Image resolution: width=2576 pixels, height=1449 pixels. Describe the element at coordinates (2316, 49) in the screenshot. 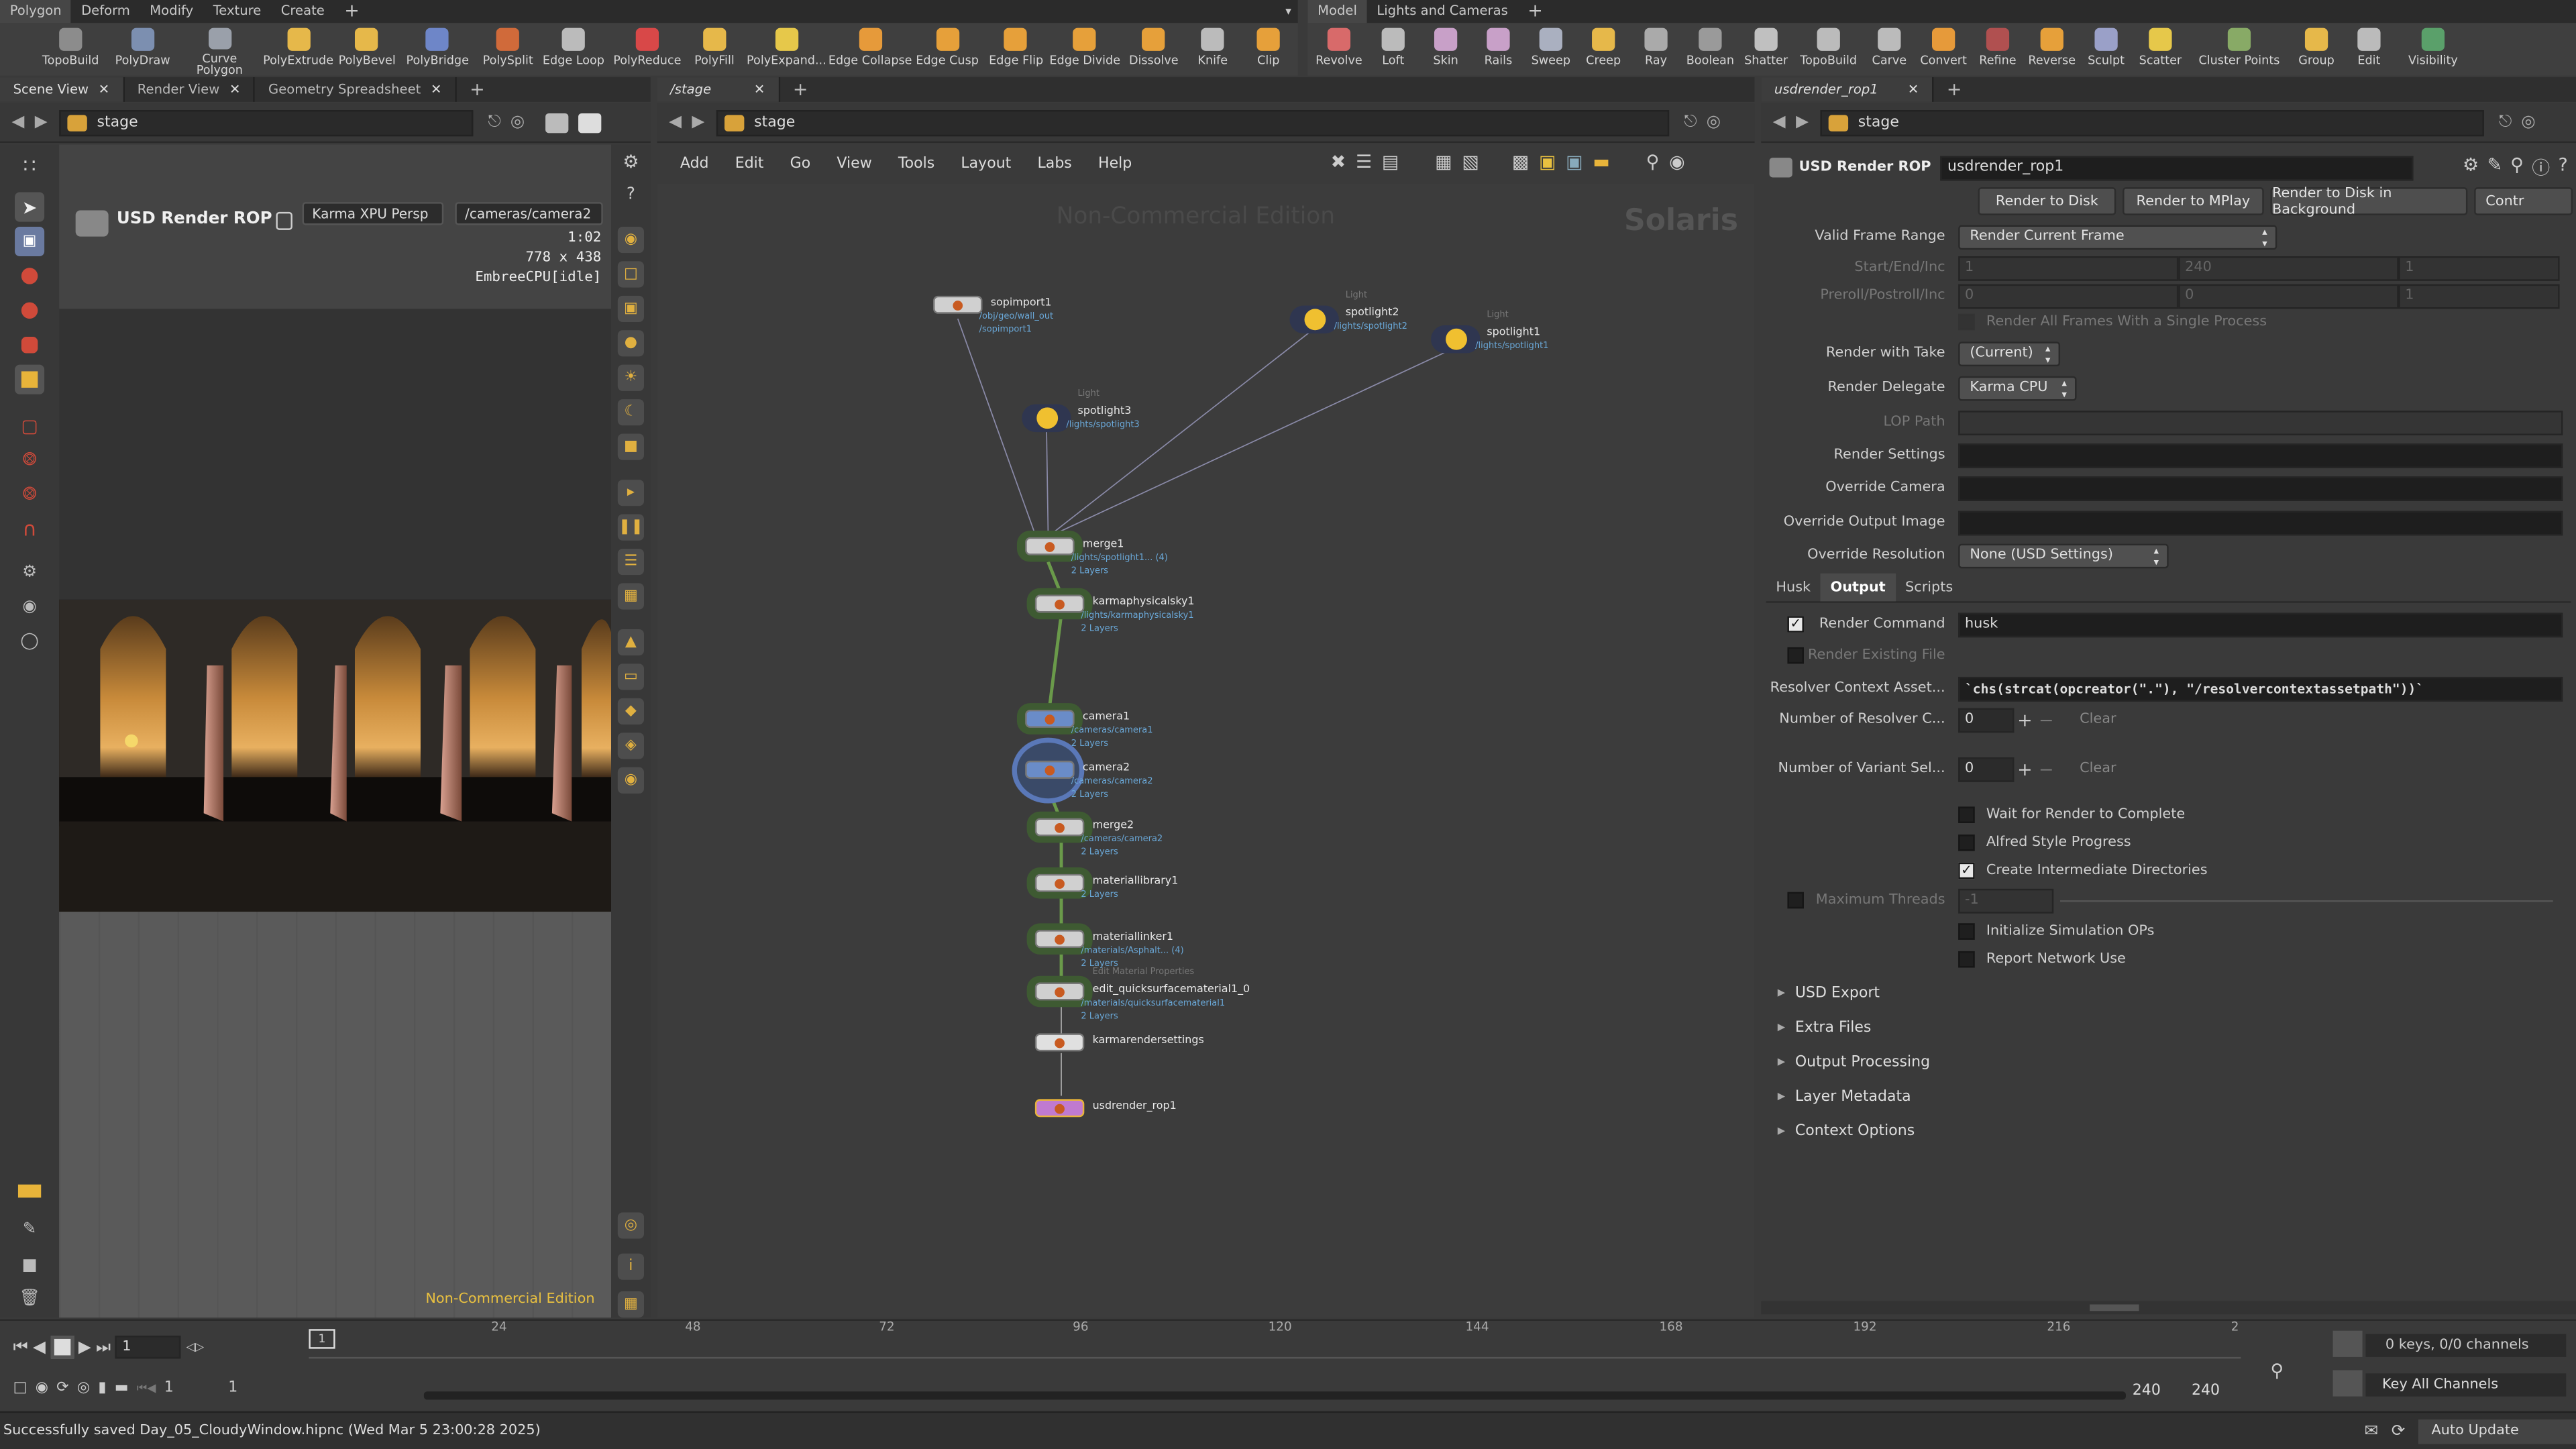

I see `shelf-tool-group: Group` at that location.